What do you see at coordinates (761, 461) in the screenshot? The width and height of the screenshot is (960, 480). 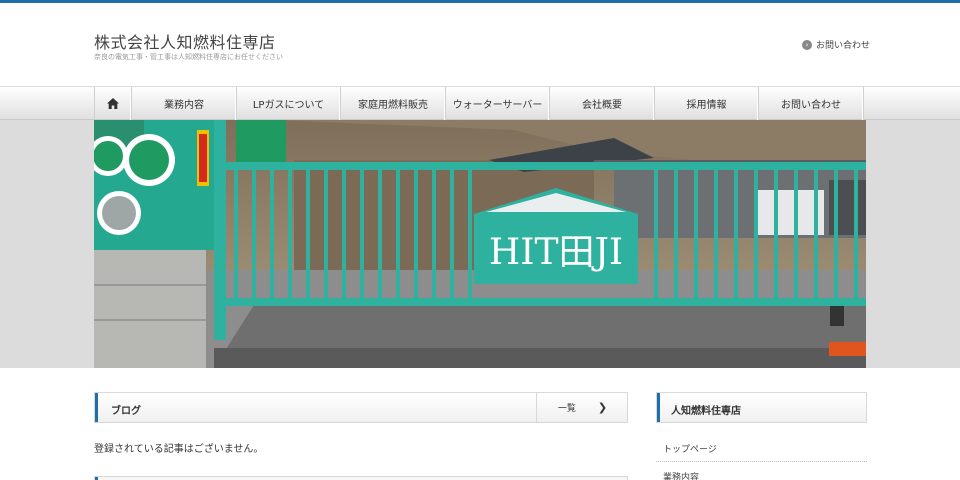 I see `sidebar-divider` at bounding box center [761, 461].